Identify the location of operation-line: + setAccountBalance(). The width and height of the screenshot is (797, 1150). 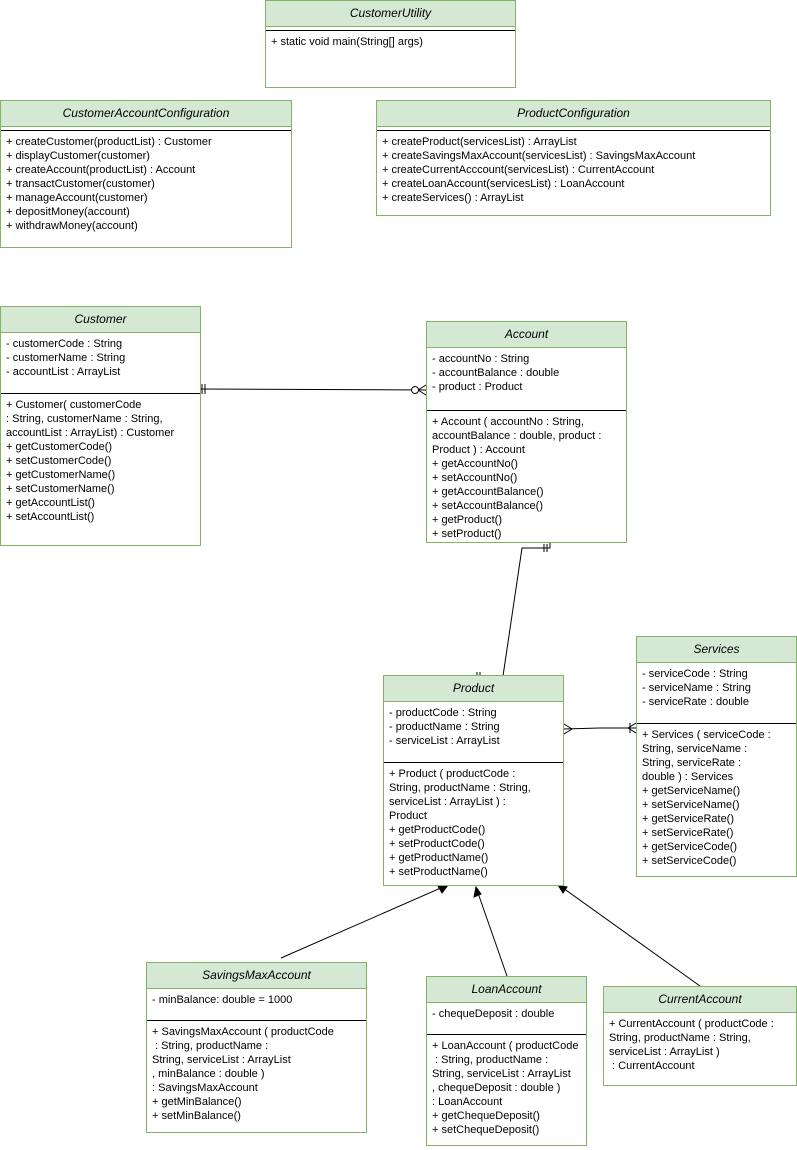
(487, 506).